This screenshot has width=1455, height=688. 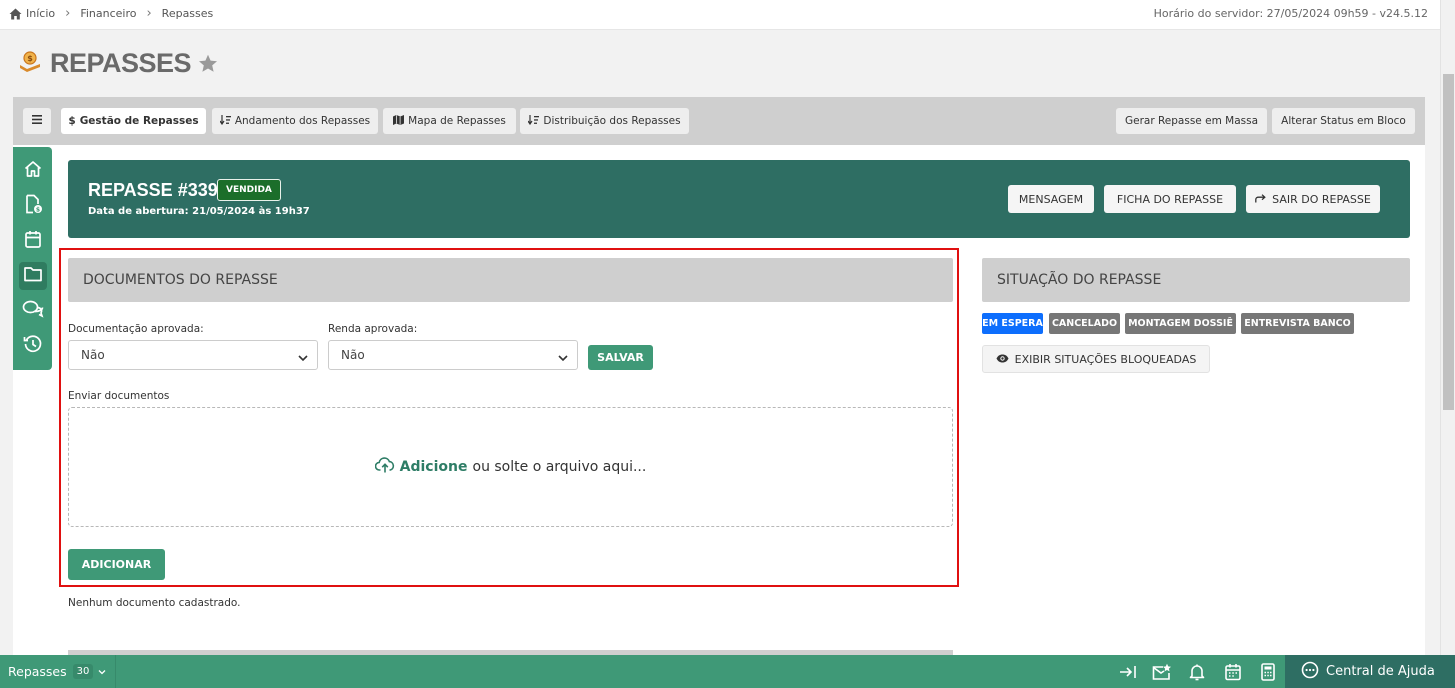 What do you see at coordinates (434, 467) in the screenshot?
I see `add-file-link: Adicione` at bounding box center [434, 467].